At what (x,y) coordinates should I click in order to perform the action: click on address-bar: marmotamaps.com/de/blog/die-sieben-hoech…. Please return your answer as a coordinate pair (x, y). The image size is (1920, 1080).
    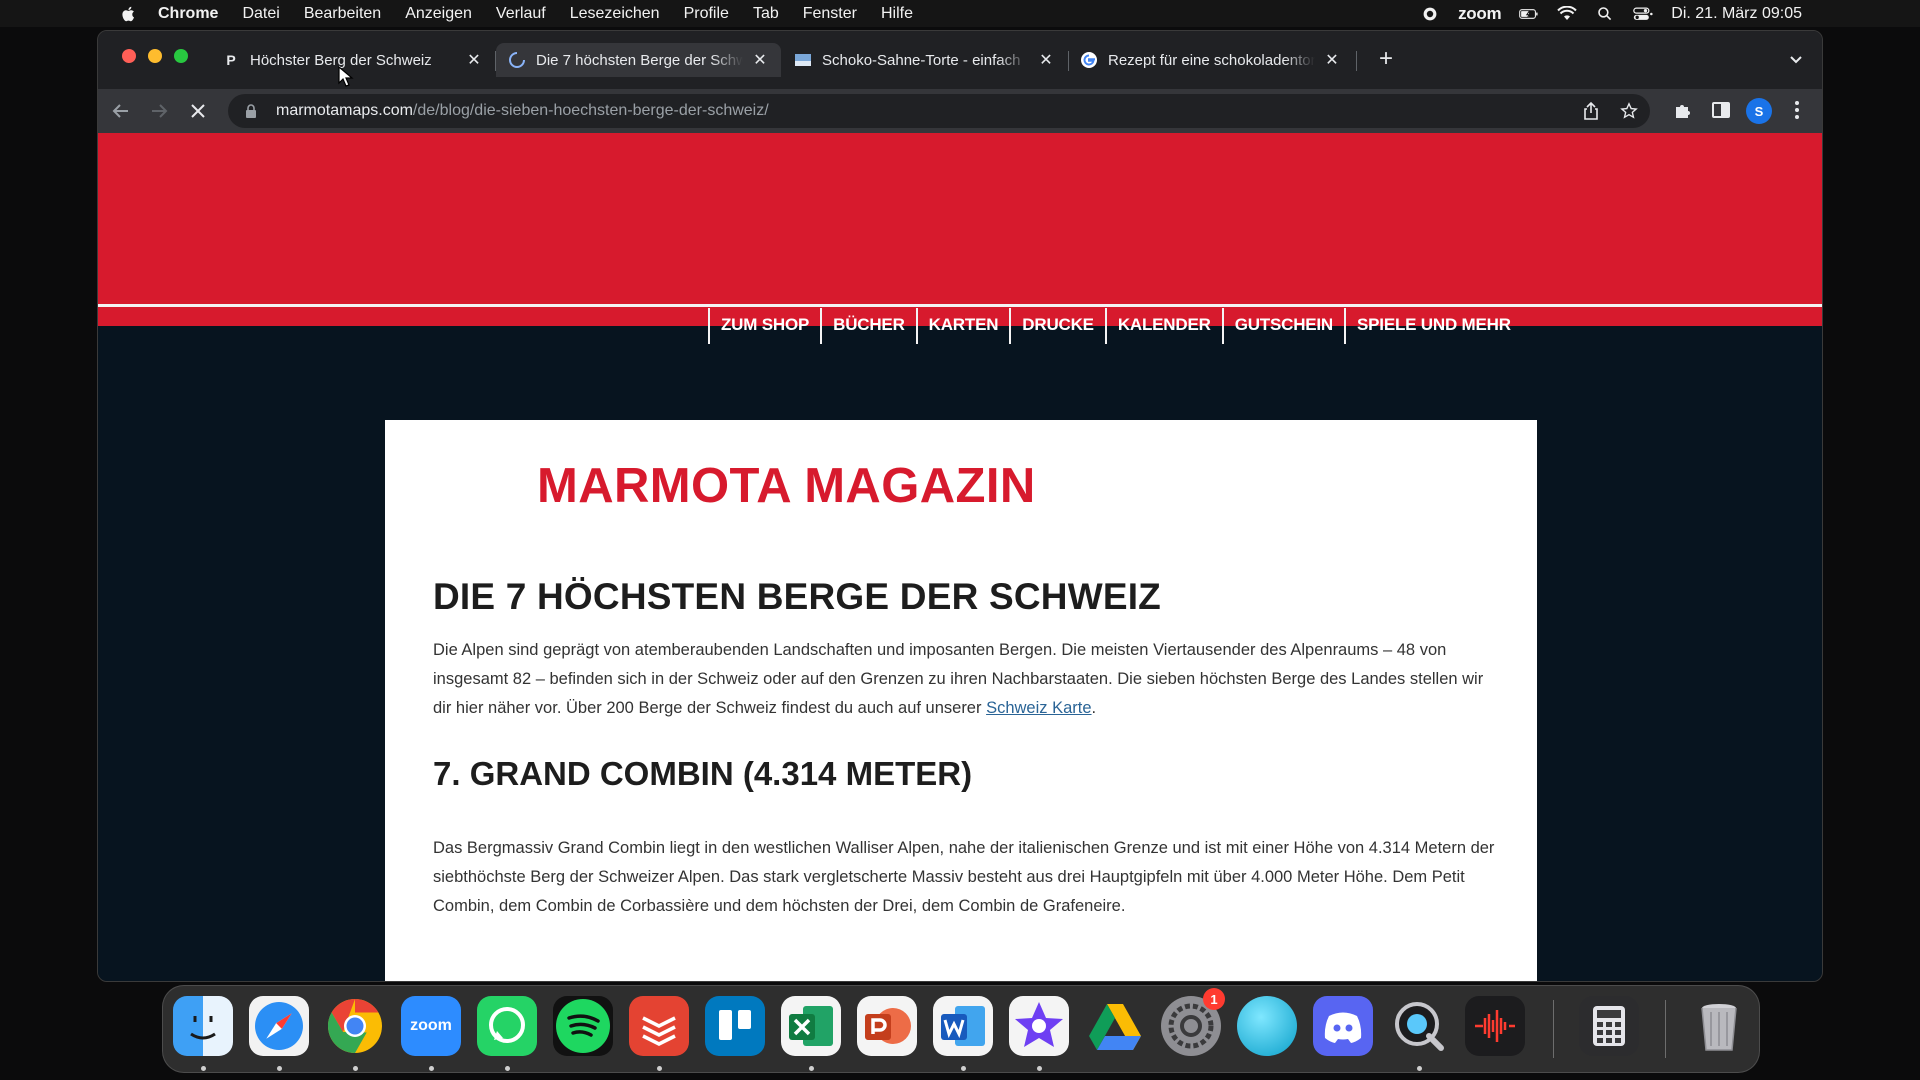
    Looking at the image, I should click on (939, 111).